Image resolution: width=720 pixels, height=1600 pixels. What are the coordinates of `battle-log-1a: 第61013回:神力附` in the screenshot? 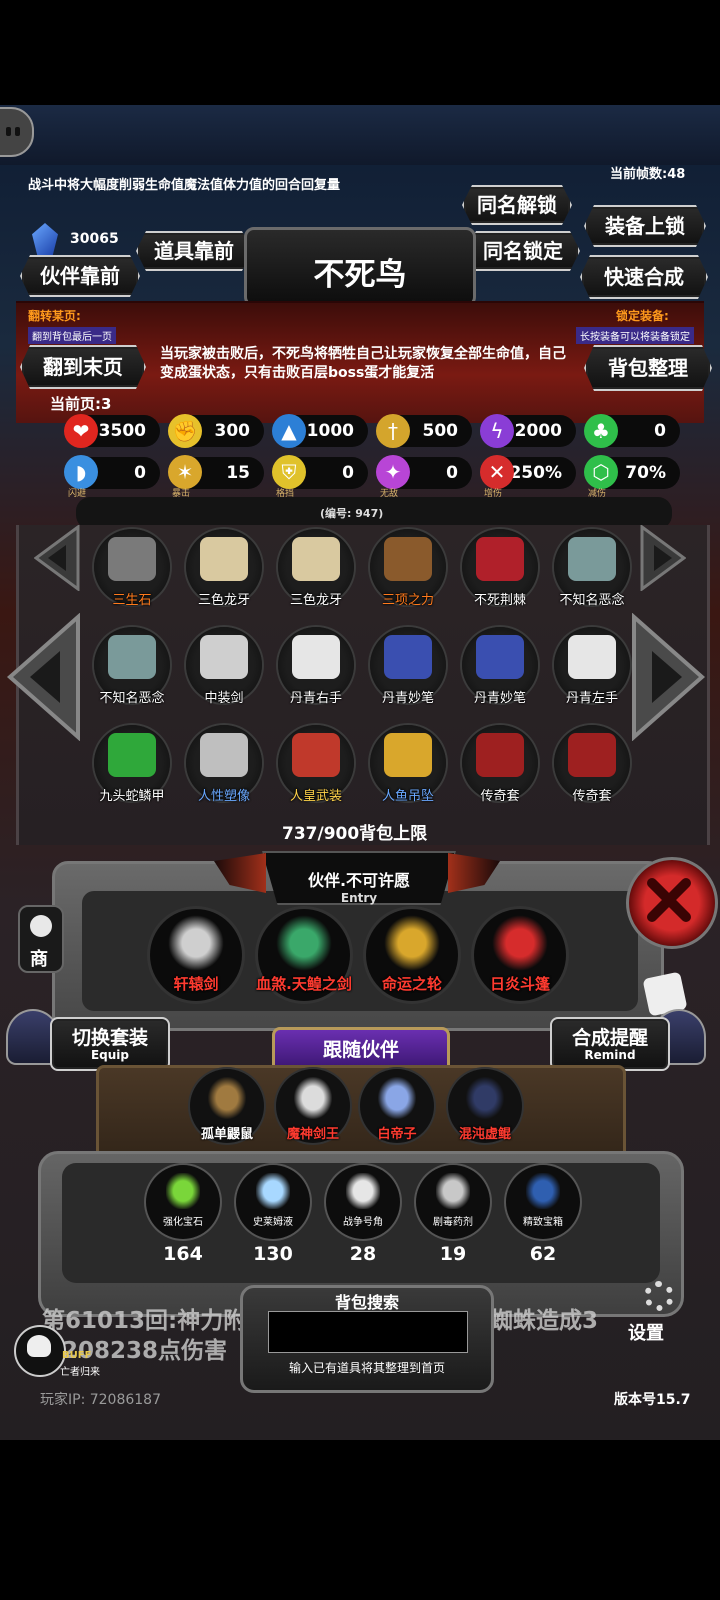 It's located at (144, 1321).